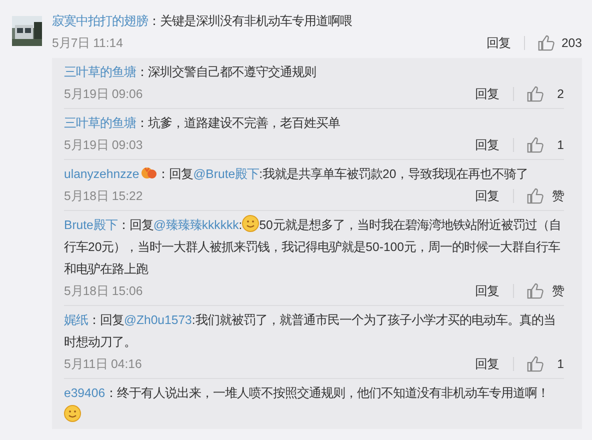  What do you see at coordinates (103, 94) in the screenshot?
I see `comment-date: 5月19日 09:06` at bounding box center [103, 94].